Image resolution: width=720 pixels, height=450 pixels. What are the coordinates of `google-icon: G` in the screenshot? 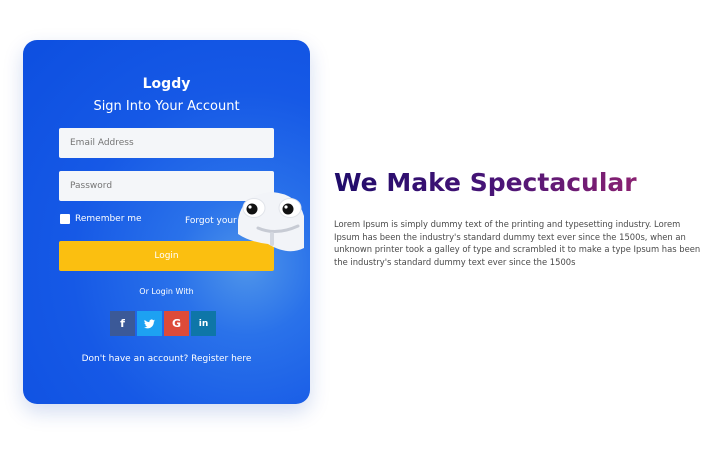 It's located at (176, 323).